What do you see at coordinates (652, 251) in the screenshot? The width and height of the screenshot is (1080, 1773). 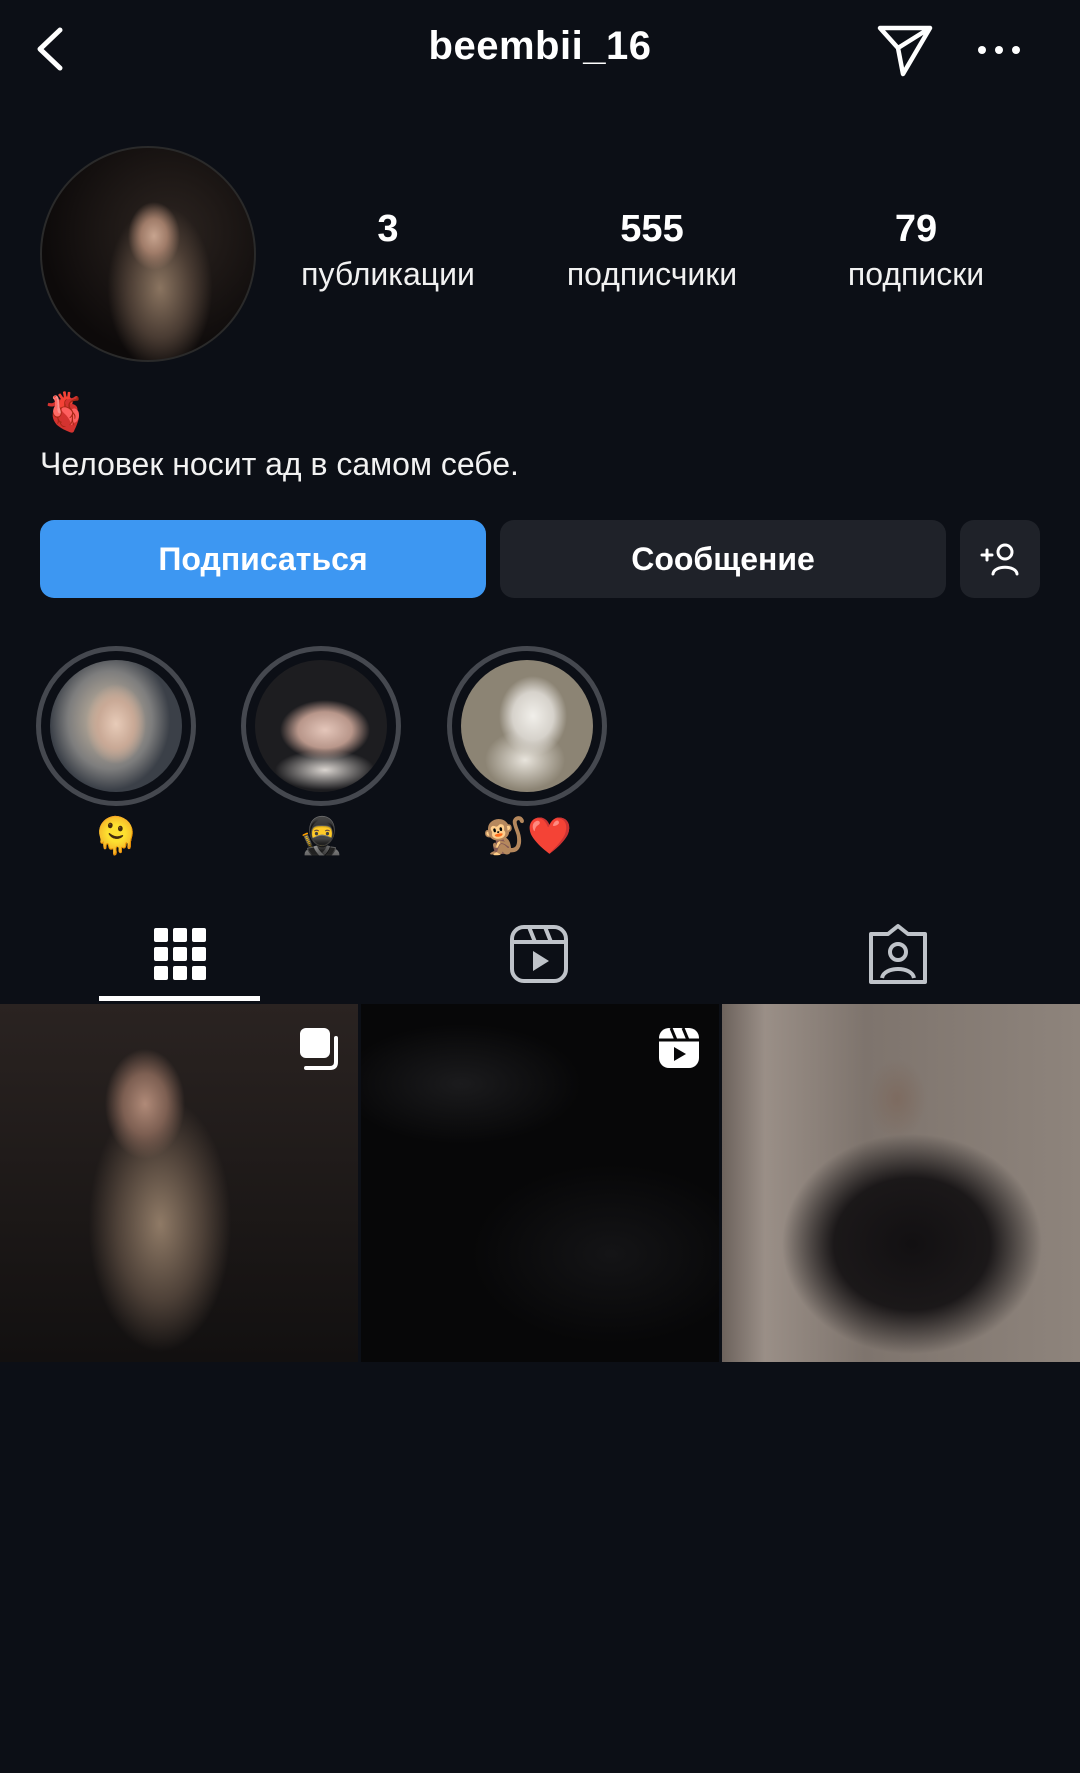 I see `stat-followers: 555 подписчики` at bounding box center [652, 251].